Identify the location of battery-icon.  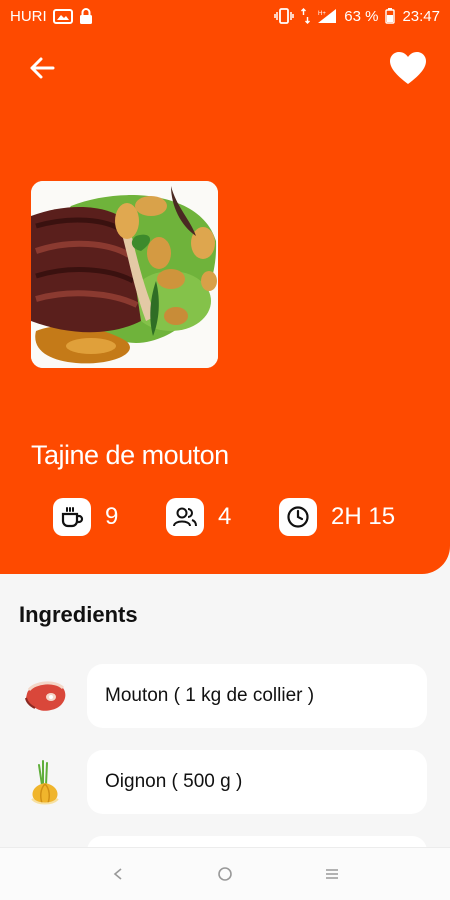
(390, 16).